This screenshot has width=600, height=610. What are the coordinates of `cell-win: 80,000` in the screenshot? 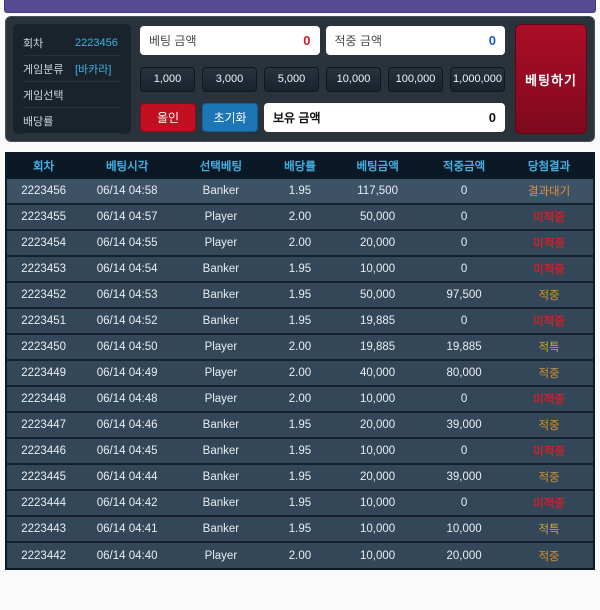 It's located at (464, 373).